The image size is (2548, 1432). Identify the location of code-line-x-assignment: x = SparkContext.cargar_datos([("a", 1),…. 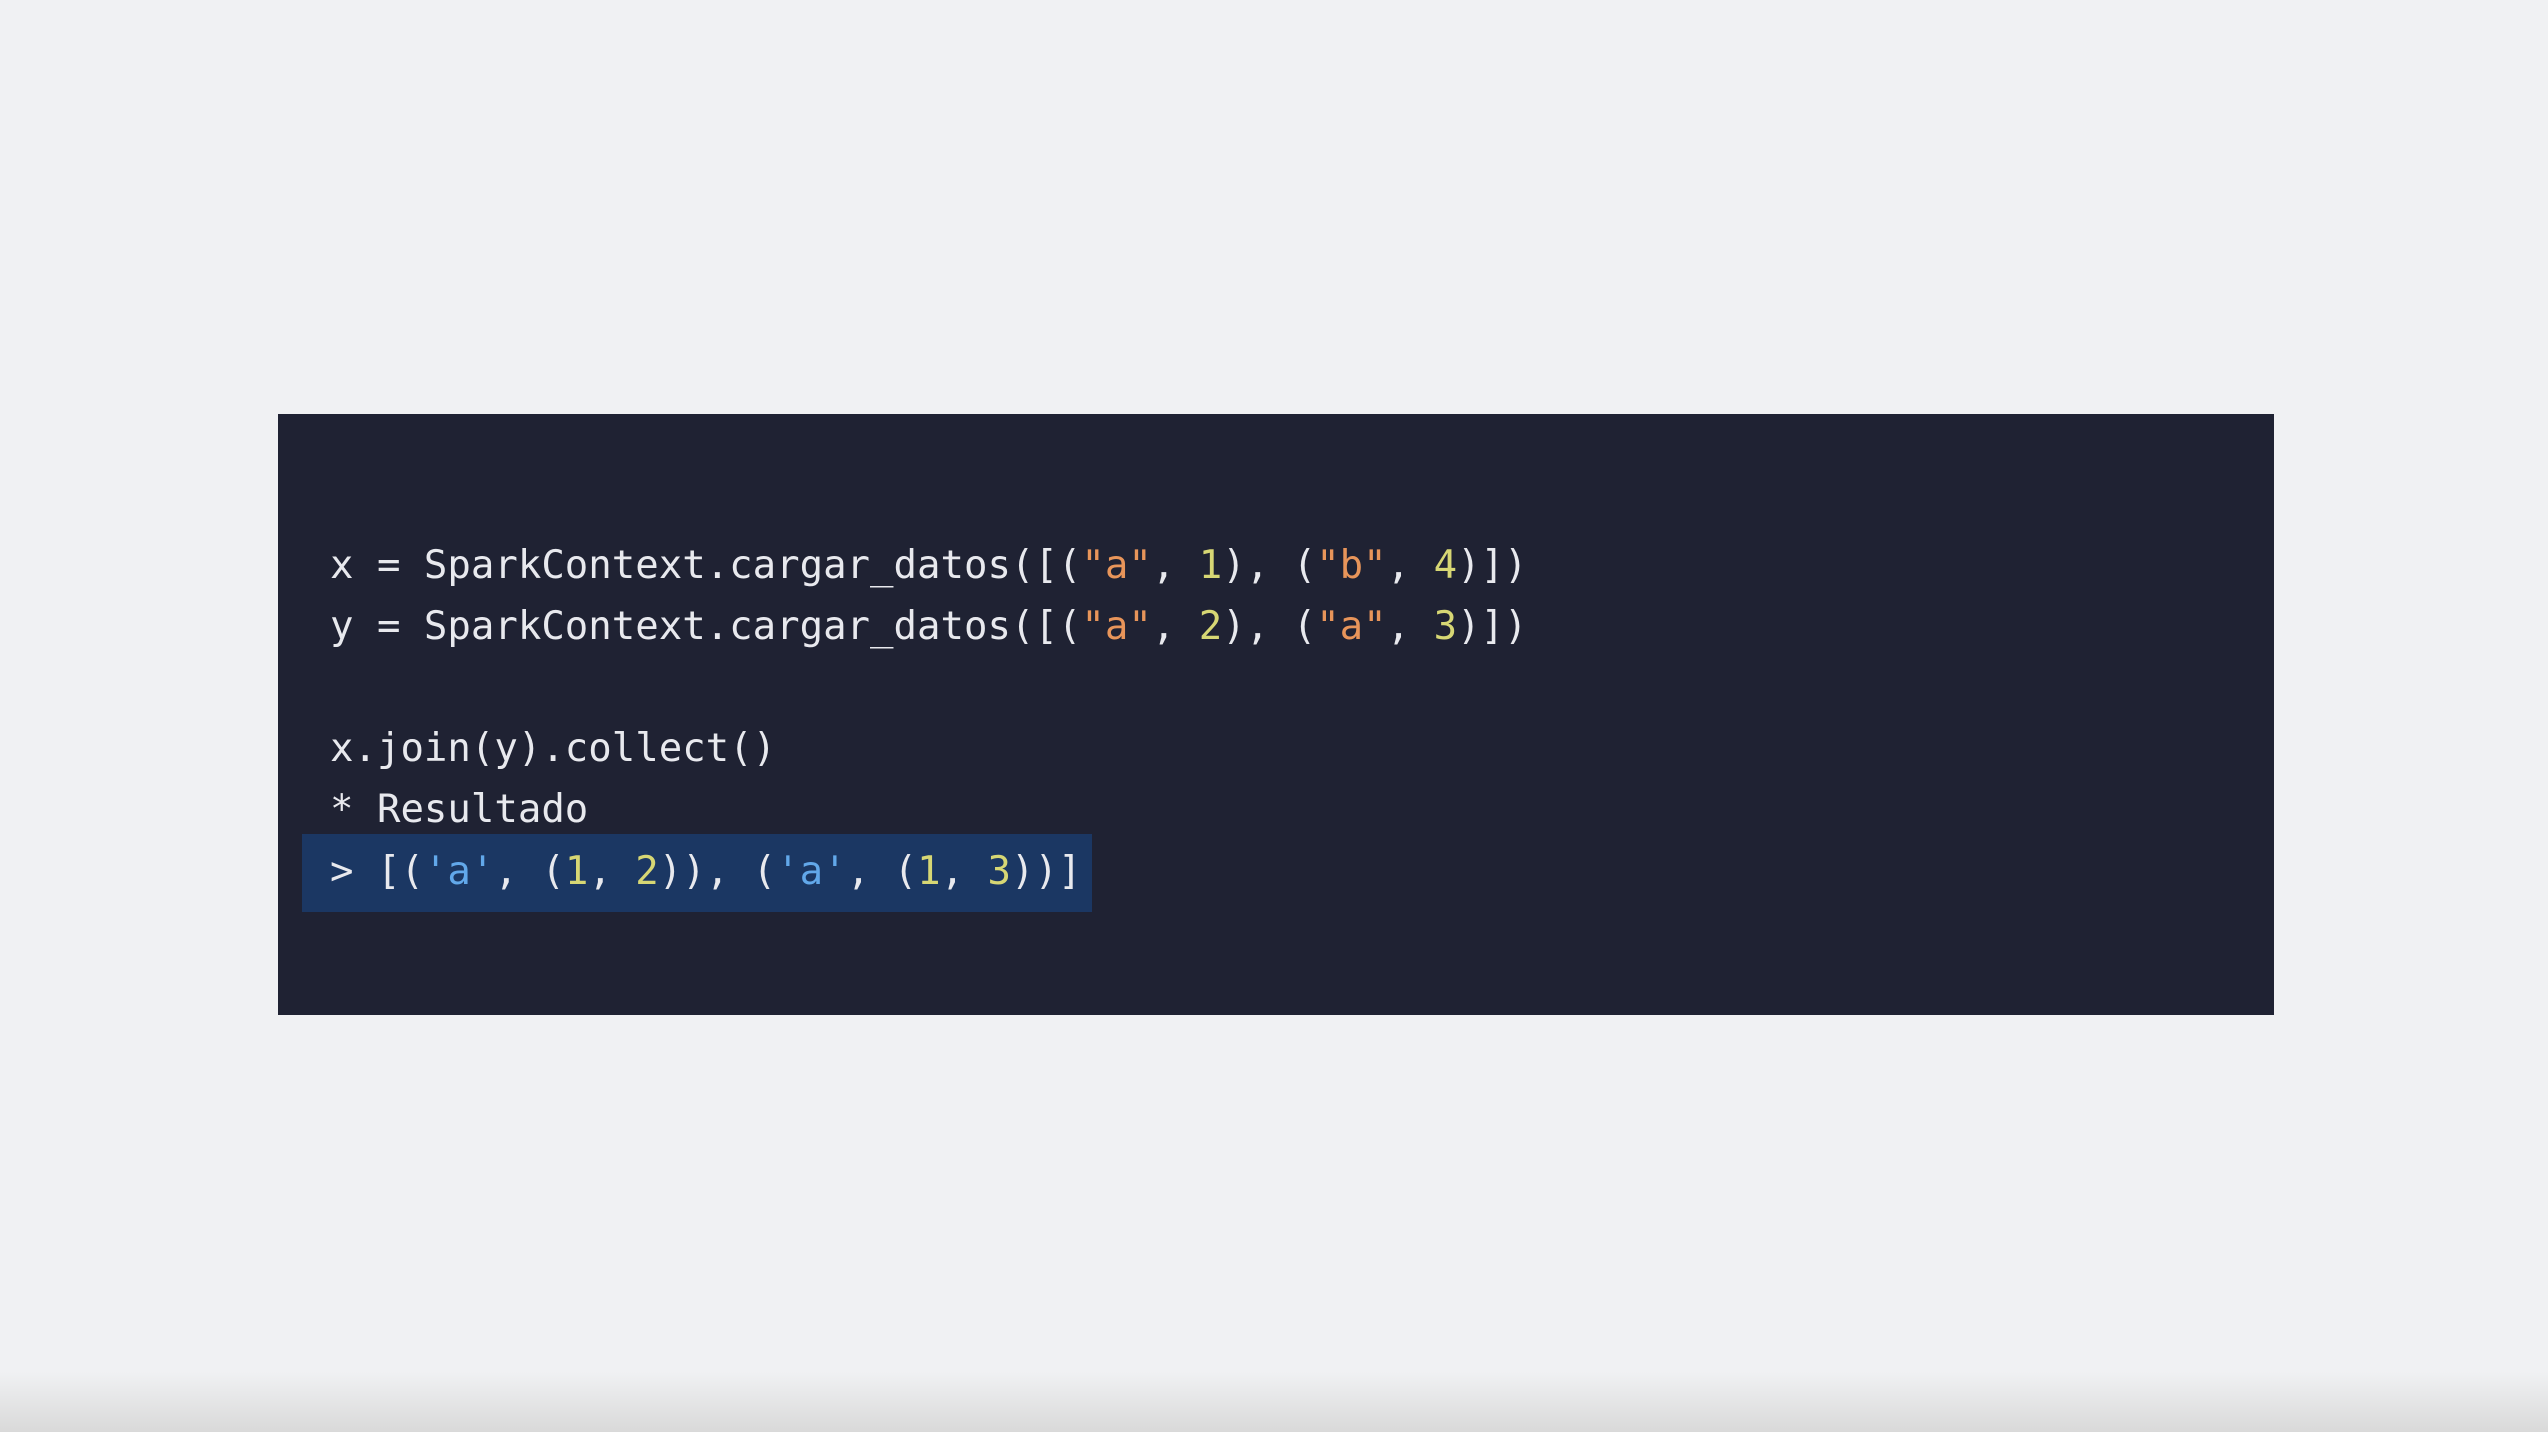
(929, 566).